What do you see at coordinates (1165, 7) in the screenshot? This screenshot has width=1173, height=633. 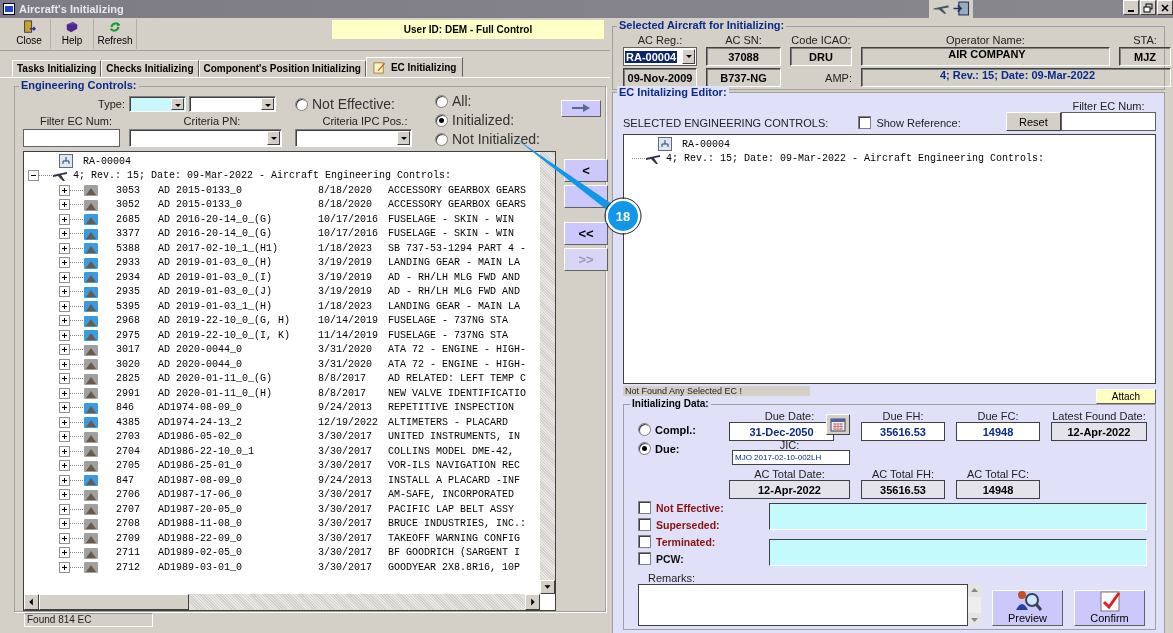 I see `close-button` at bounding box center [1165, 7].